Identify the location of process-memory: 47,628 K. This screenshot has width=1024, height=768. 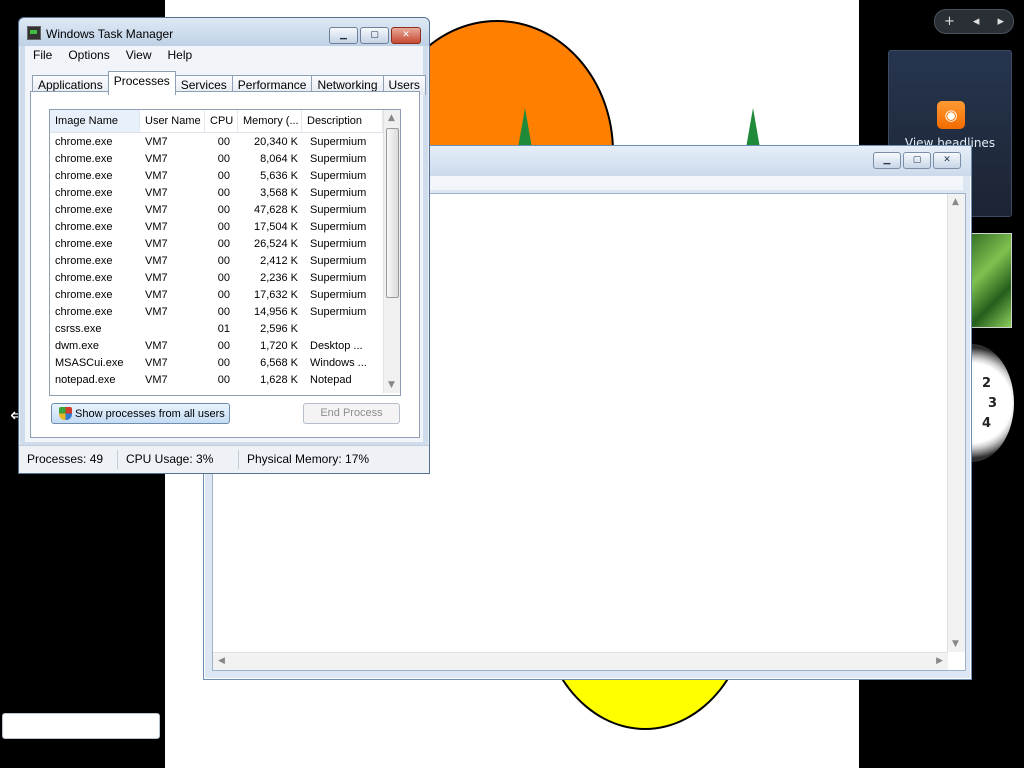
(275, 210).